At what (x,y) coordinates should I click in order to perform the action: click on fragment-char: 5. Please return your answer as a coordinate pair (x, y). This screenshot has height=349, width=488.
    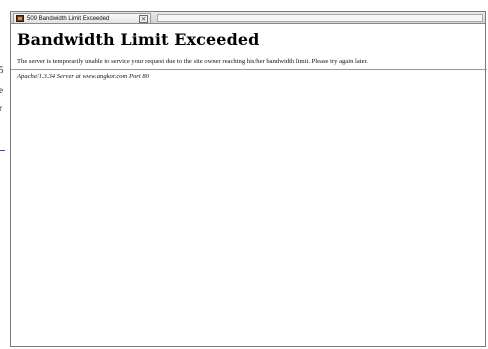
    Looking at the image, I should click on (2, 70).